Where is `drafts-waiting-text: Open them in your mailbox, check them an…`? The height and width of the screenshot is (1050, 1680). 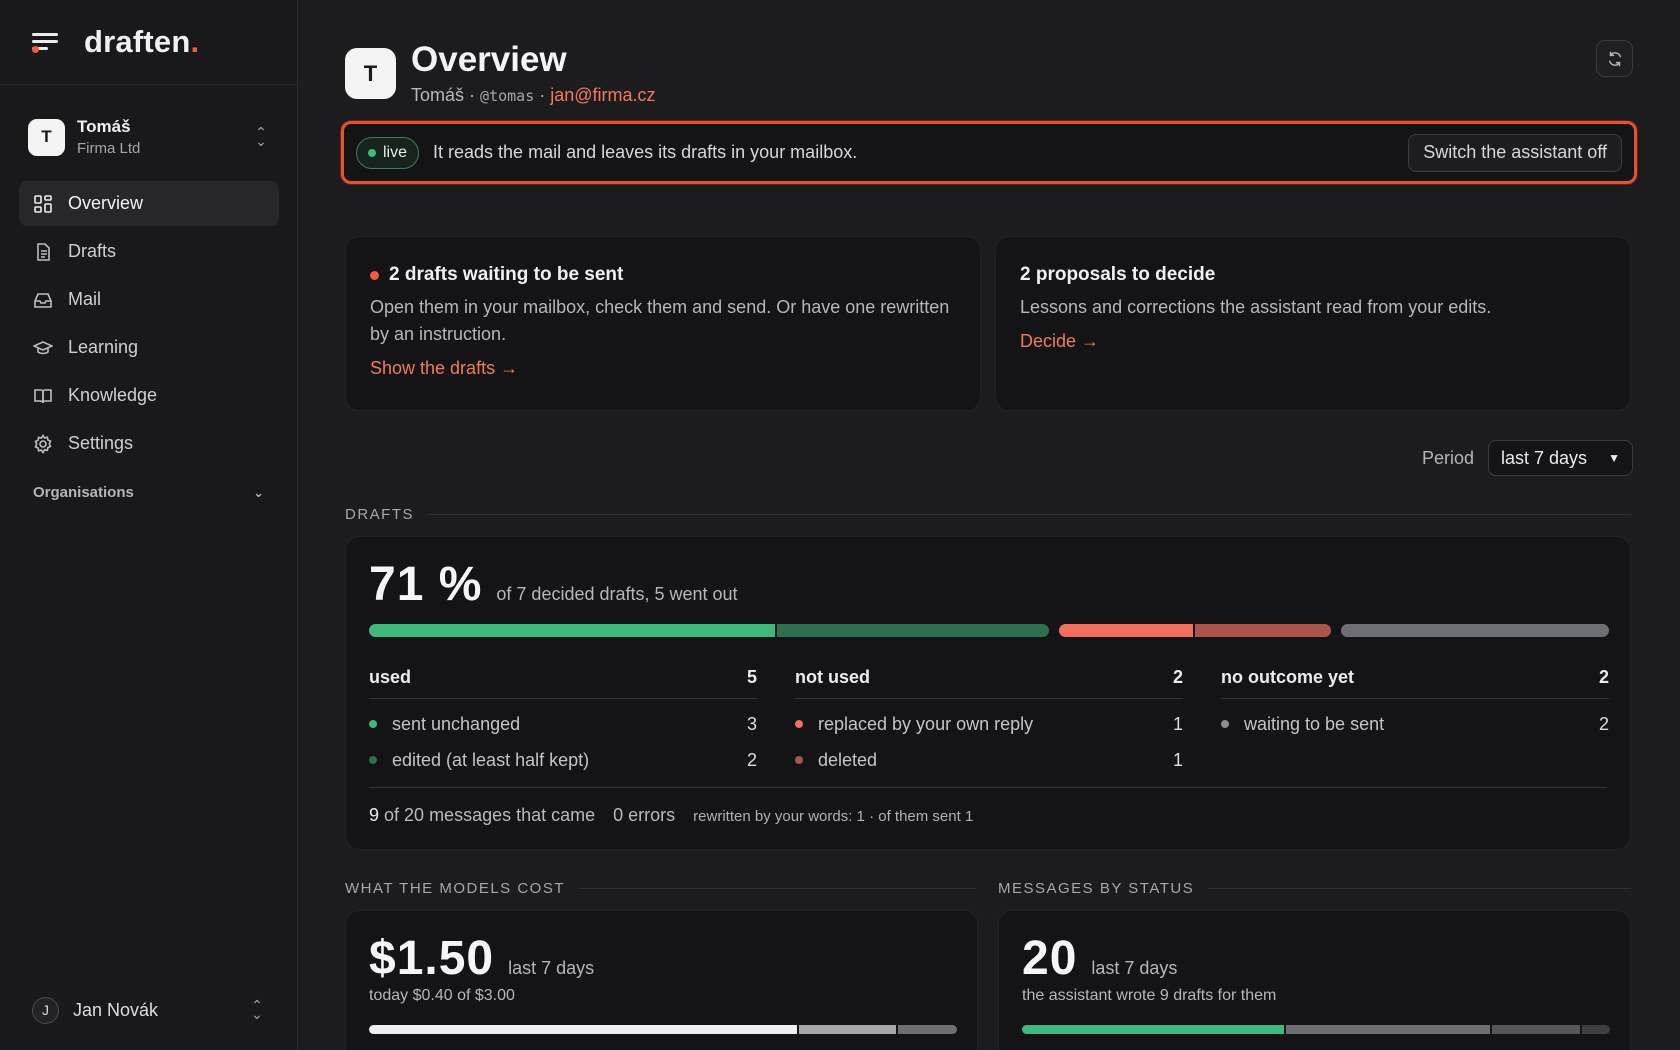 drafts-waiting-text: Open them in your mailbox, check them an… is located at coordinates (660, 320).